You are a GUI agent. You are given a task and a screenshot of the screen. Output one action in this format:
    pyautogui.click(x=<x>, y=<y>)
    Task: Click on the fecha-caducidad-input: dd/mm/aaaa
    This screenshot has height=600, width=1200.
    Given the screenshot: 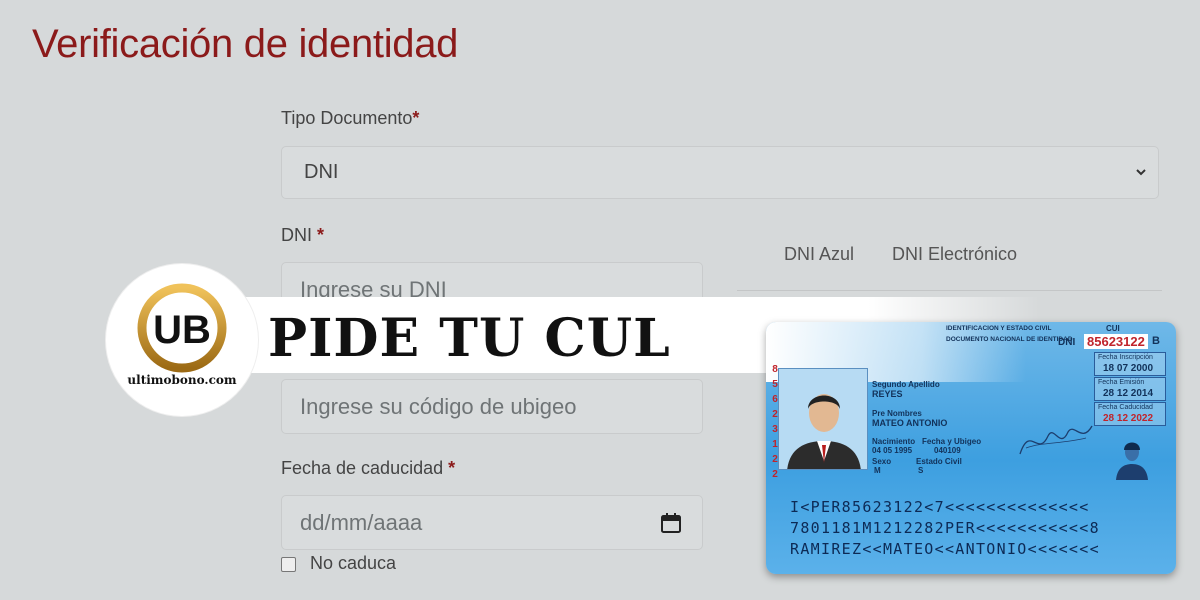 What is the action you would take?
    pyautogui.click(x=492, y=522)
    